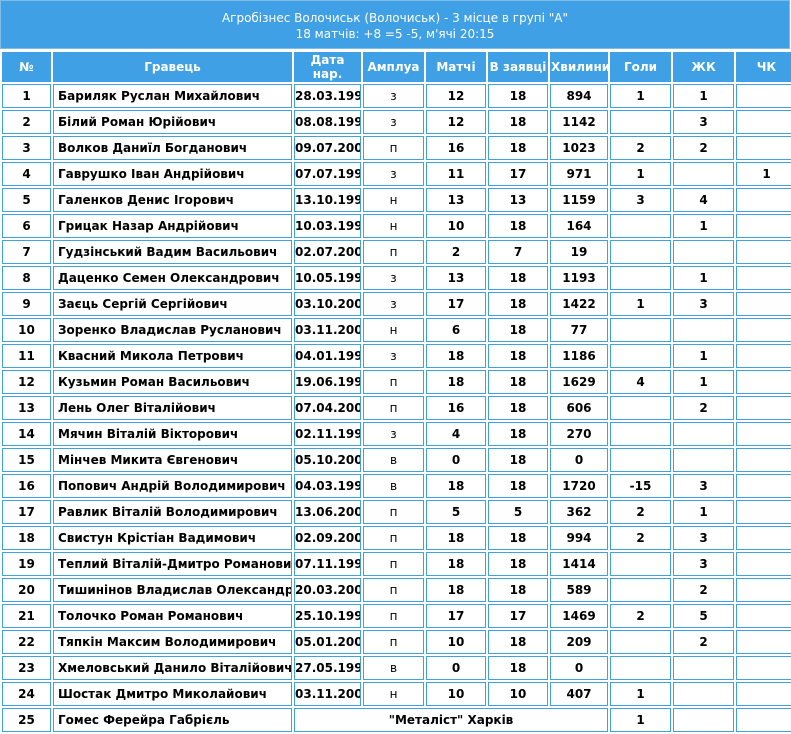  I want to click on cell-squad: 10, so click(518, 694).